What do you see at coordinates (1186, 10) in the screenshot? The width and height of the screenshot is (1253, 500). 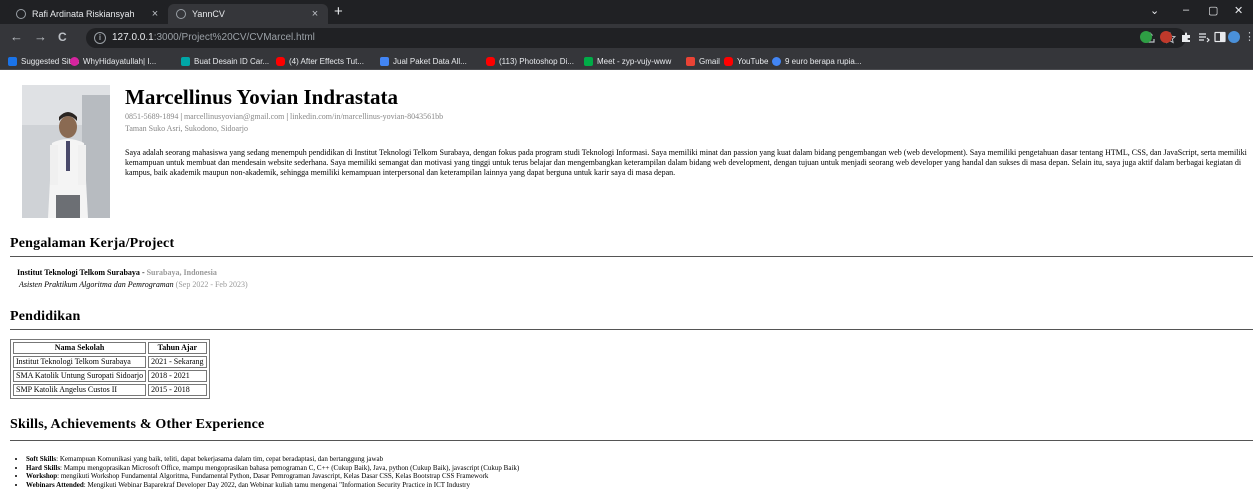 I see `minimize-button: –` at bounding box center [1186, 10].